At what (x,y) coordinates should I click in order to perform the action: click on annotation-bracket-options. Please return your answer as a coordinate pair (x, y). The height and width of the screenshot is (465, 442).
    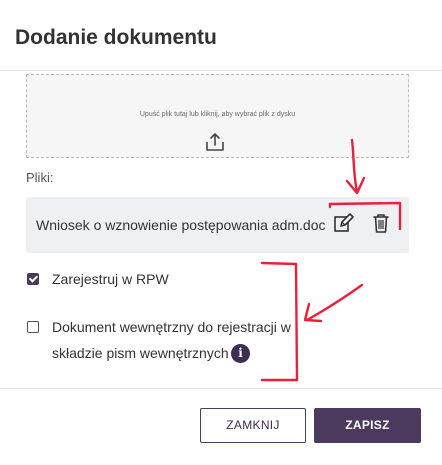
    Looking at the image, I should click on (279, 321).